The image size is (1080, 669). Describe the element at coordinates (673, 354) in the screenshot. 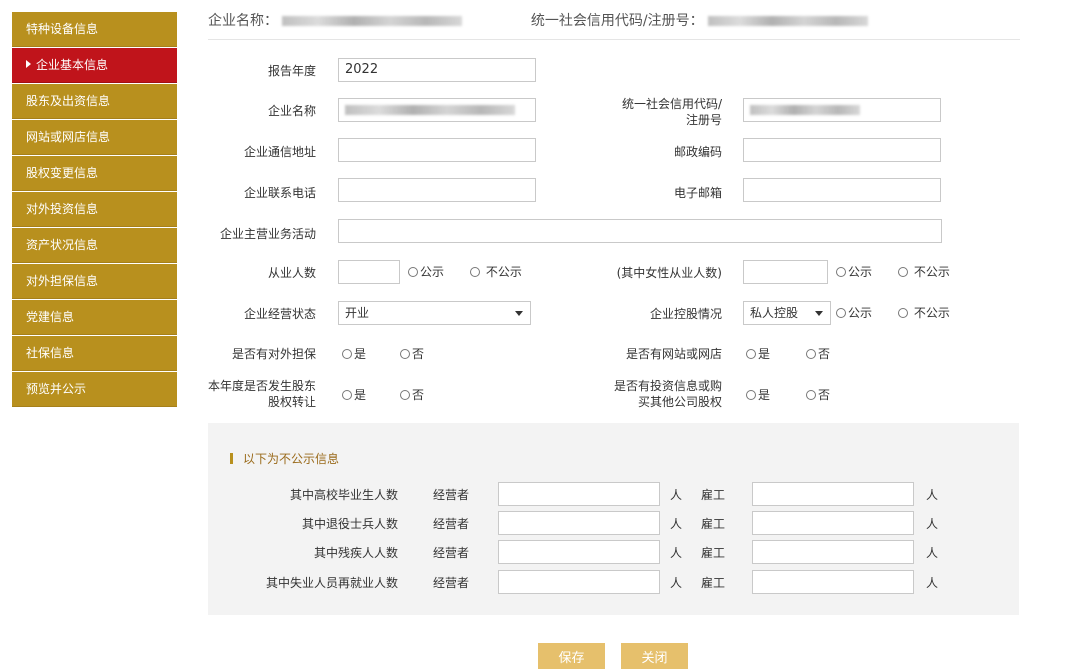

I see `website-label: 是否有网站或网店` at that location.